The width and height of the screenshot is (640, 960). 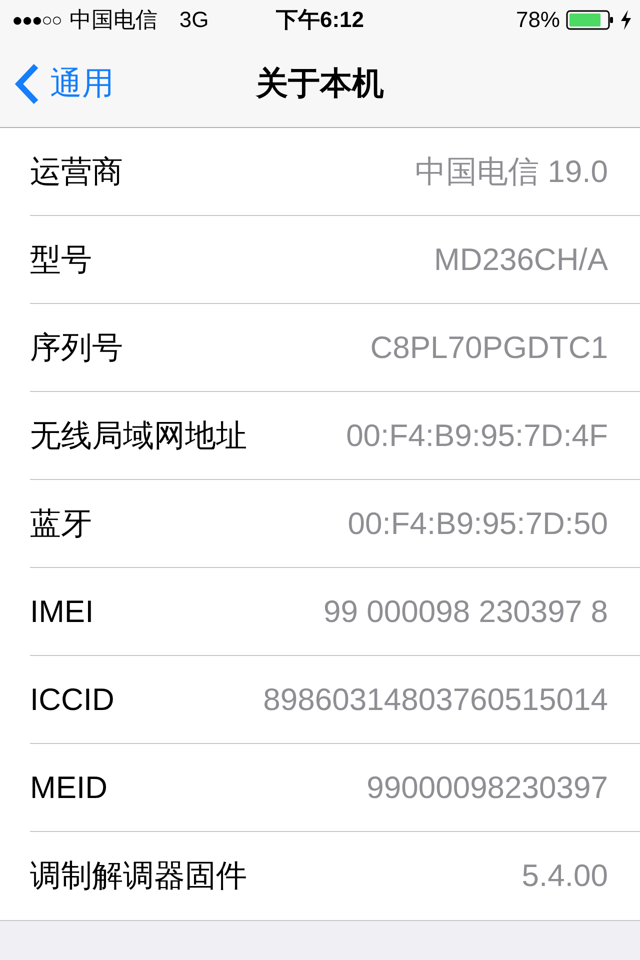 I want to click on row-label: 型号, so click(x=61, y=259).